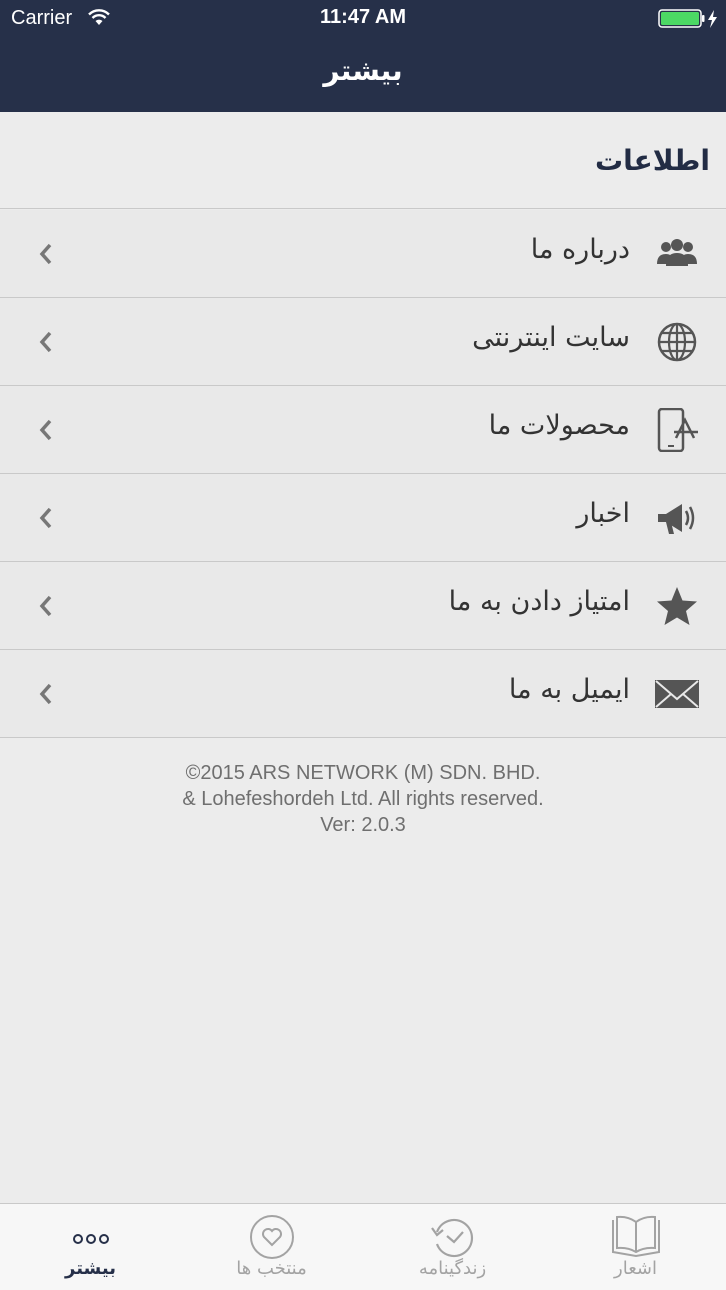 This screenshot has width=726, height=1290. What do you see at coordinates (363, 825) in the screenshot?
I see `version-label: Ver: 2.0.3` at bounding box center [363, 825].